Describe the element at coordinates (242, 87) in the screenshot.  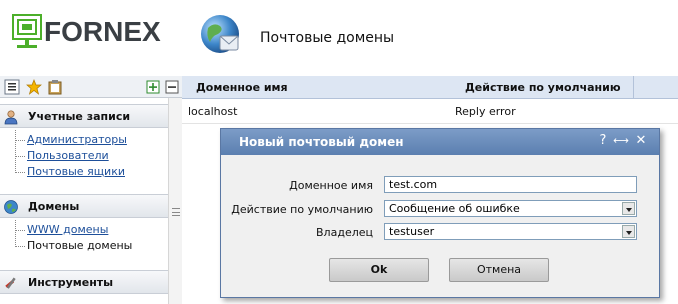
I see `column-header-domain: Доменное имя` at that location.